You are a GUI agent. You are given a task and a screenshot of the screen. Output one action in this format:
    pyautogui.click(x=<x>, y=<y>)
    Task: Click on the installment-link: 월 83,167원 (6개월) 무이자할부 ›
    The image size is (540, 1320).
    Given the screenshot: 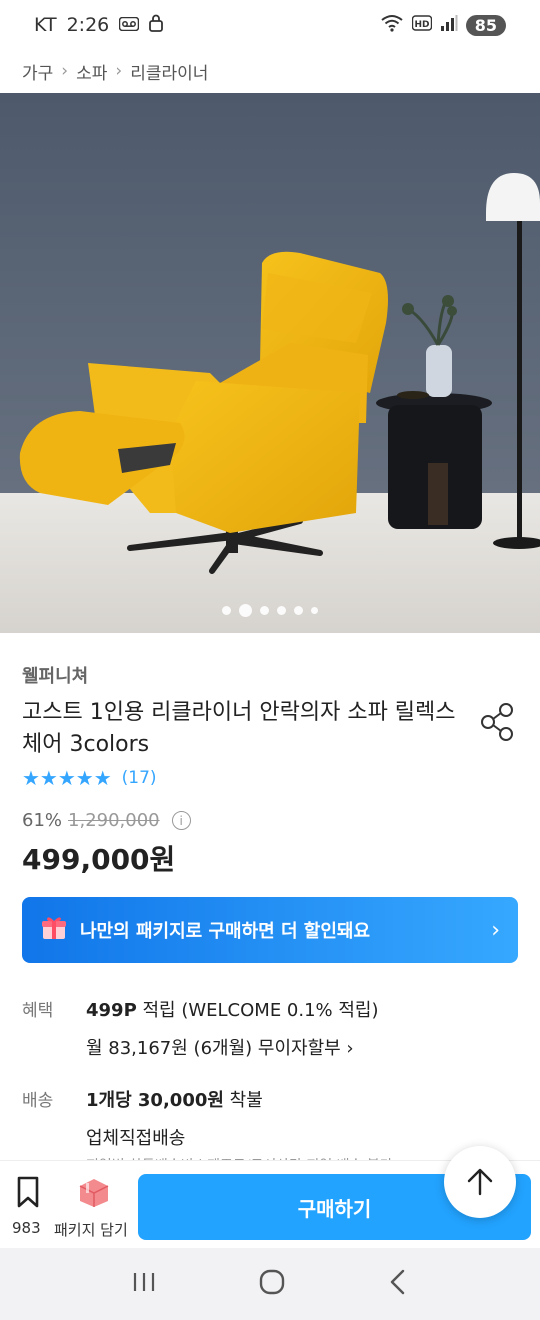 What is the action you would take?
    pyautogui.click(x=220, y=1047)
    